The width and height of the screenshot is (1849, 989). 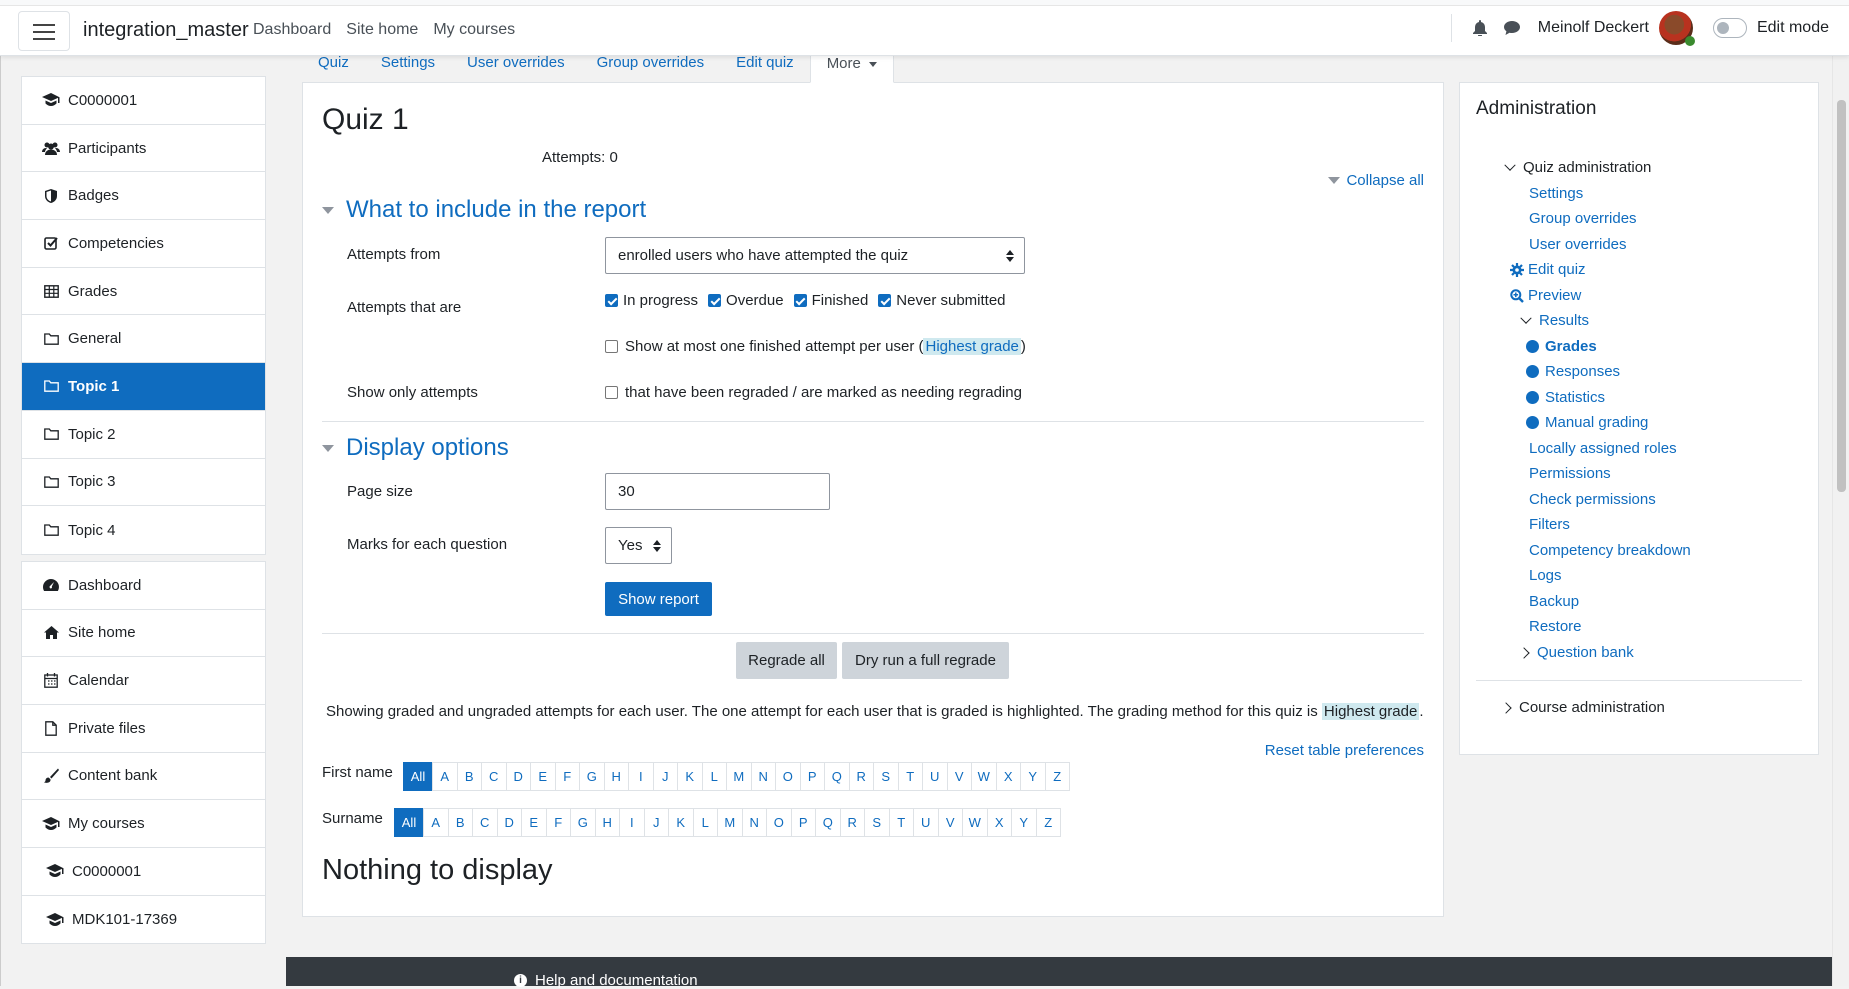 What do you see at coordinates (828, 822) in the screenshot?
I see `surname-initial-q: Q` at bounding box center [828, 822].